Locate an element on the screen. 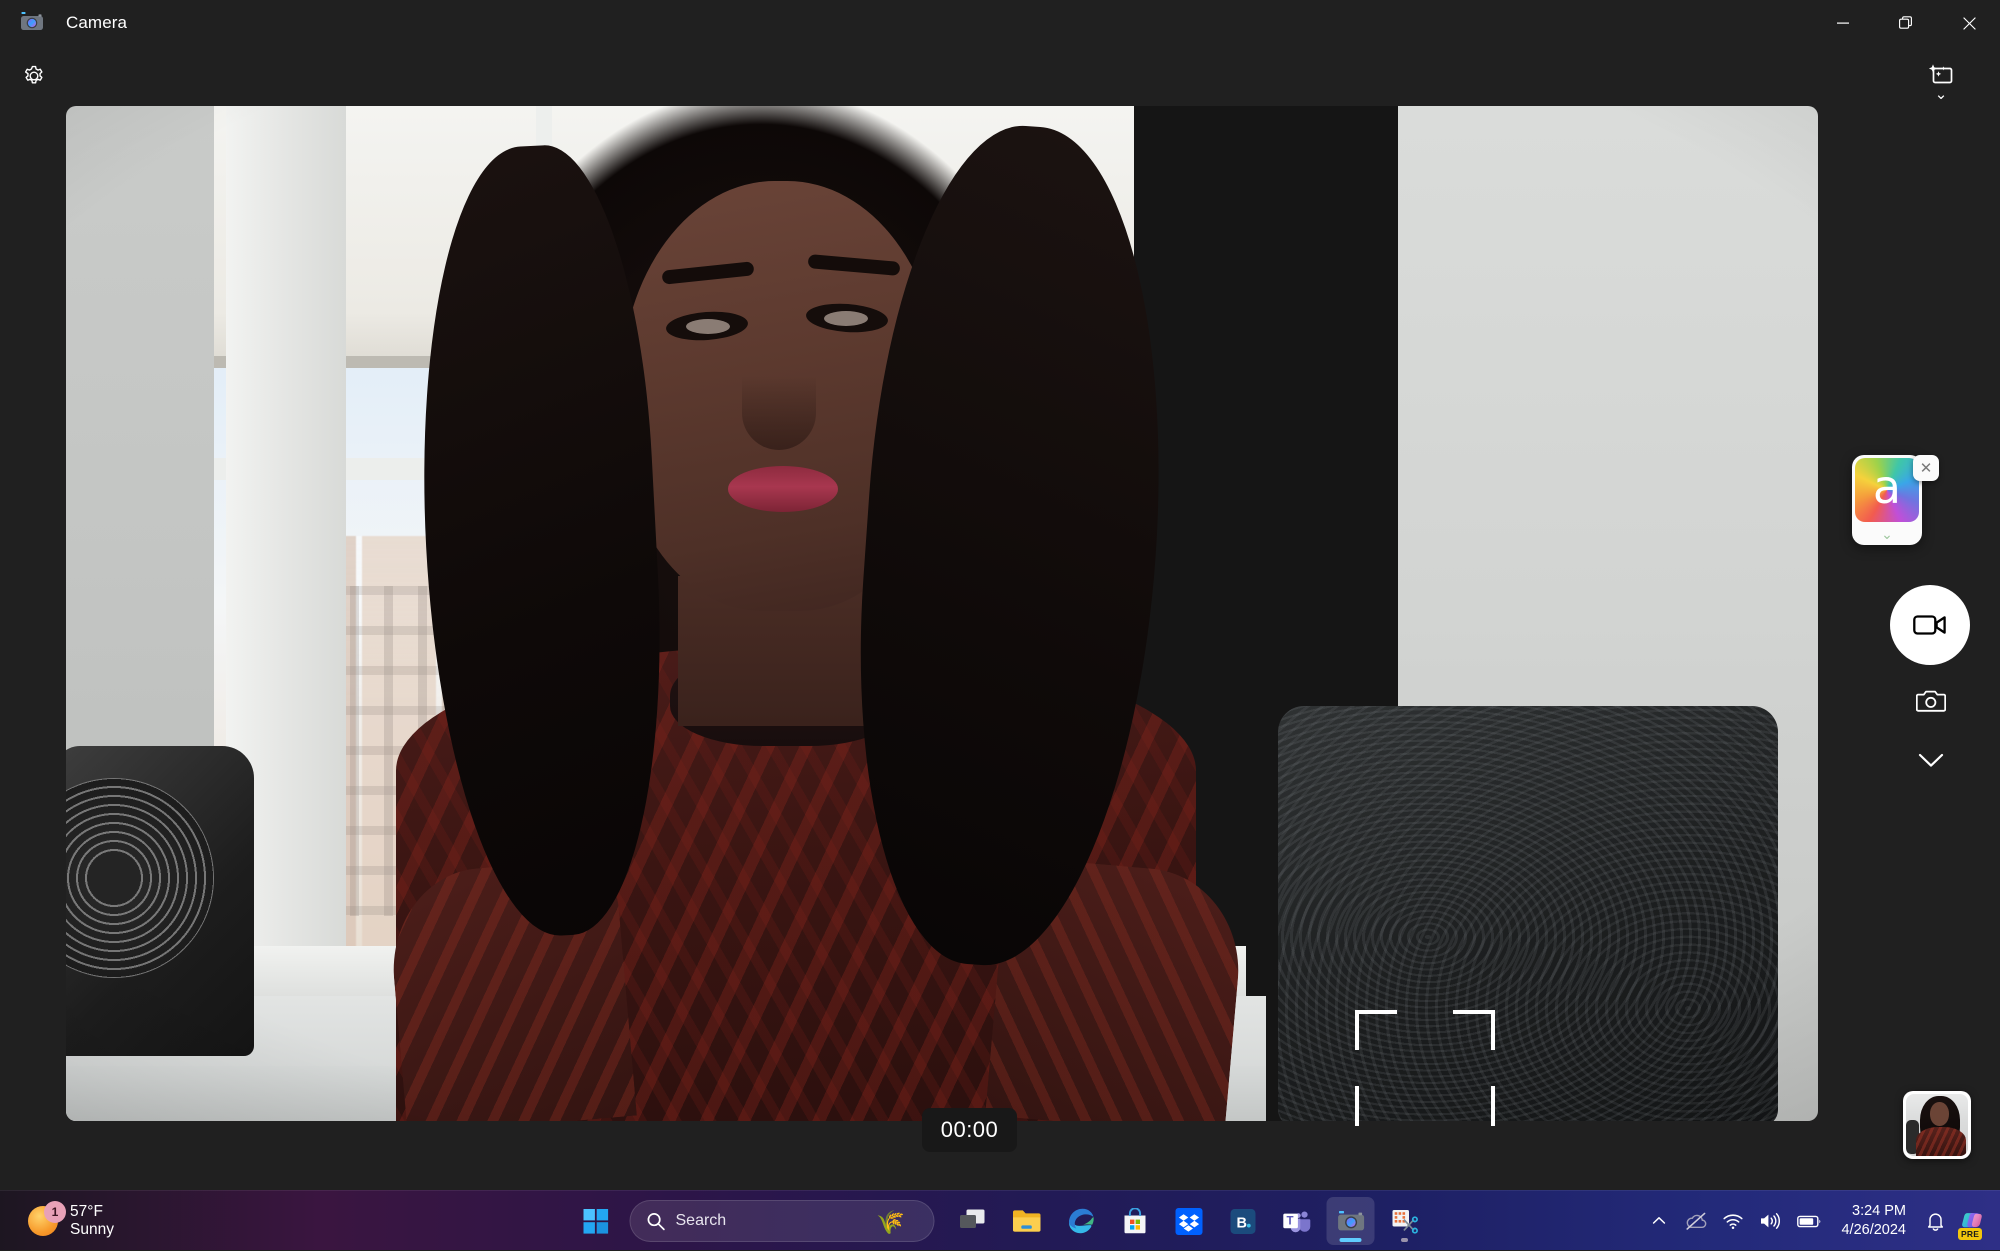  teams-icon: T is located at coordinates (1296, 1221).